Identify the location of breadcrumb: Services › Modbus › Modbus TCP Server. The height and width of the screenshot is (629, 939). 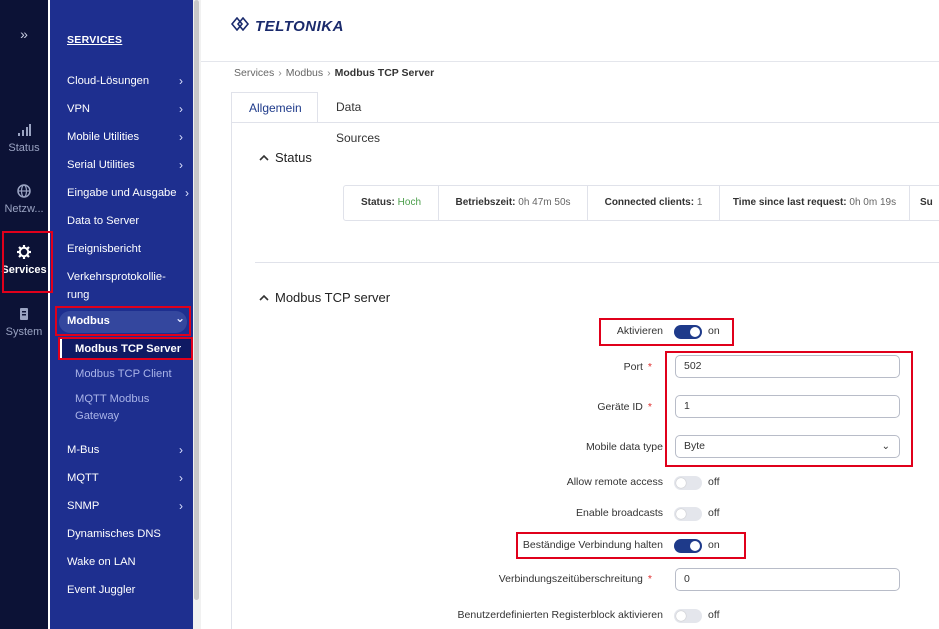
(334, 73).